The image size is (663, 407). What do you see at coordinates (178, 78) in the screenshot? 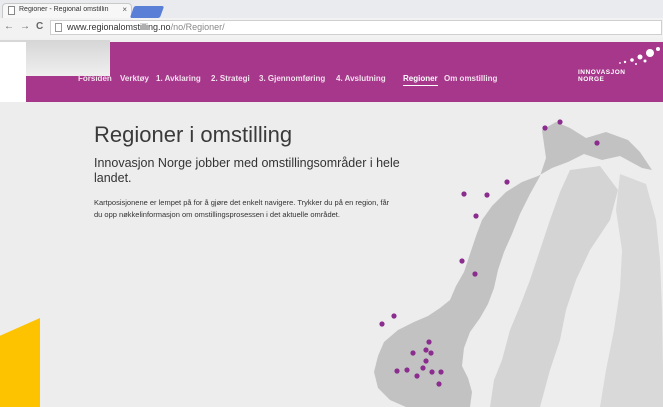
I see `nav-avklaring: 1. Avklaring` at bounding box center [178, 78].